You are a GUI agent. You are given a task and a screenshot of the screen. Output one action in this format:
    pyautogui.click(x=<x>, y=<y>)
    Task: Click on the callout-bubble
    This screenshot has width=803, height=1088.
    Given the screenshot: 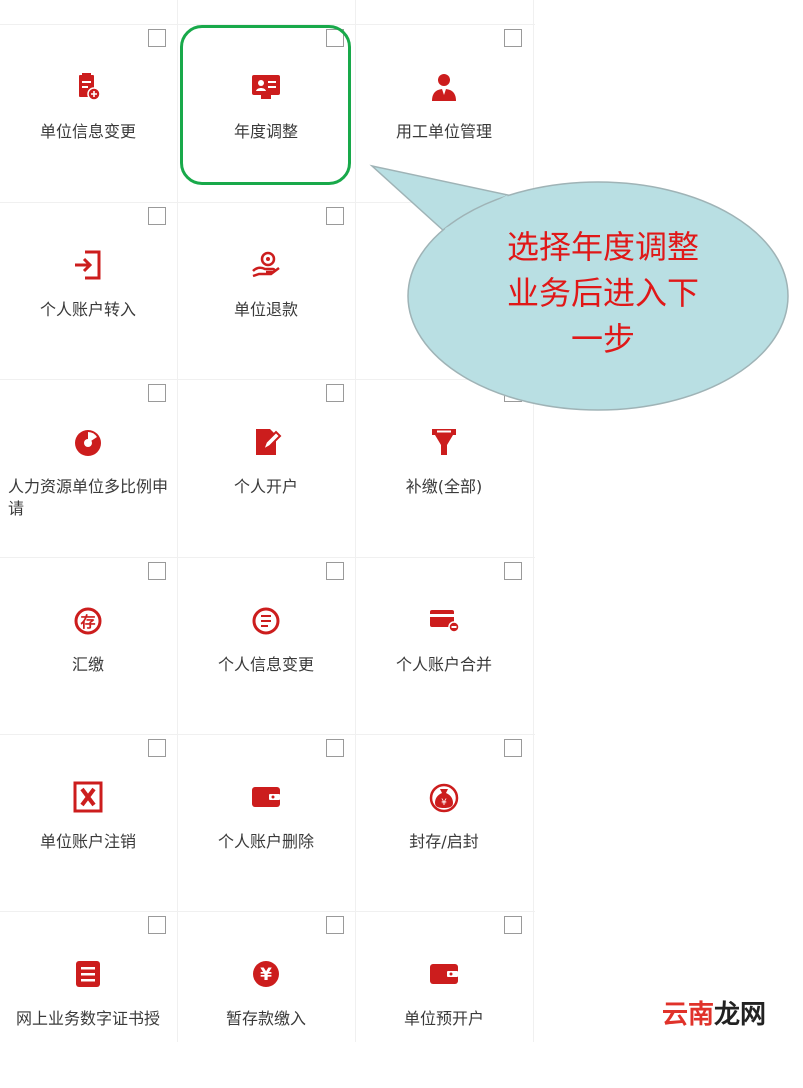 What is the action you would take?
    pyautogui.click(x=579, y=287)
    